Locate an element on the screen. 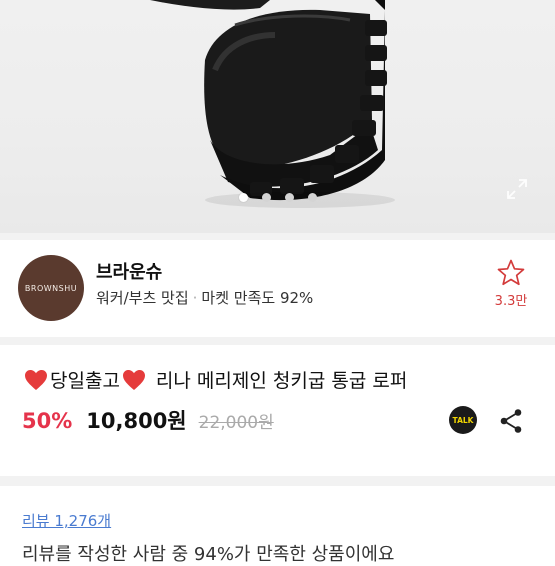  title-text: 리나 메리제인 청키굽 통굽 로퍼 is located at coordinates (281, 381).